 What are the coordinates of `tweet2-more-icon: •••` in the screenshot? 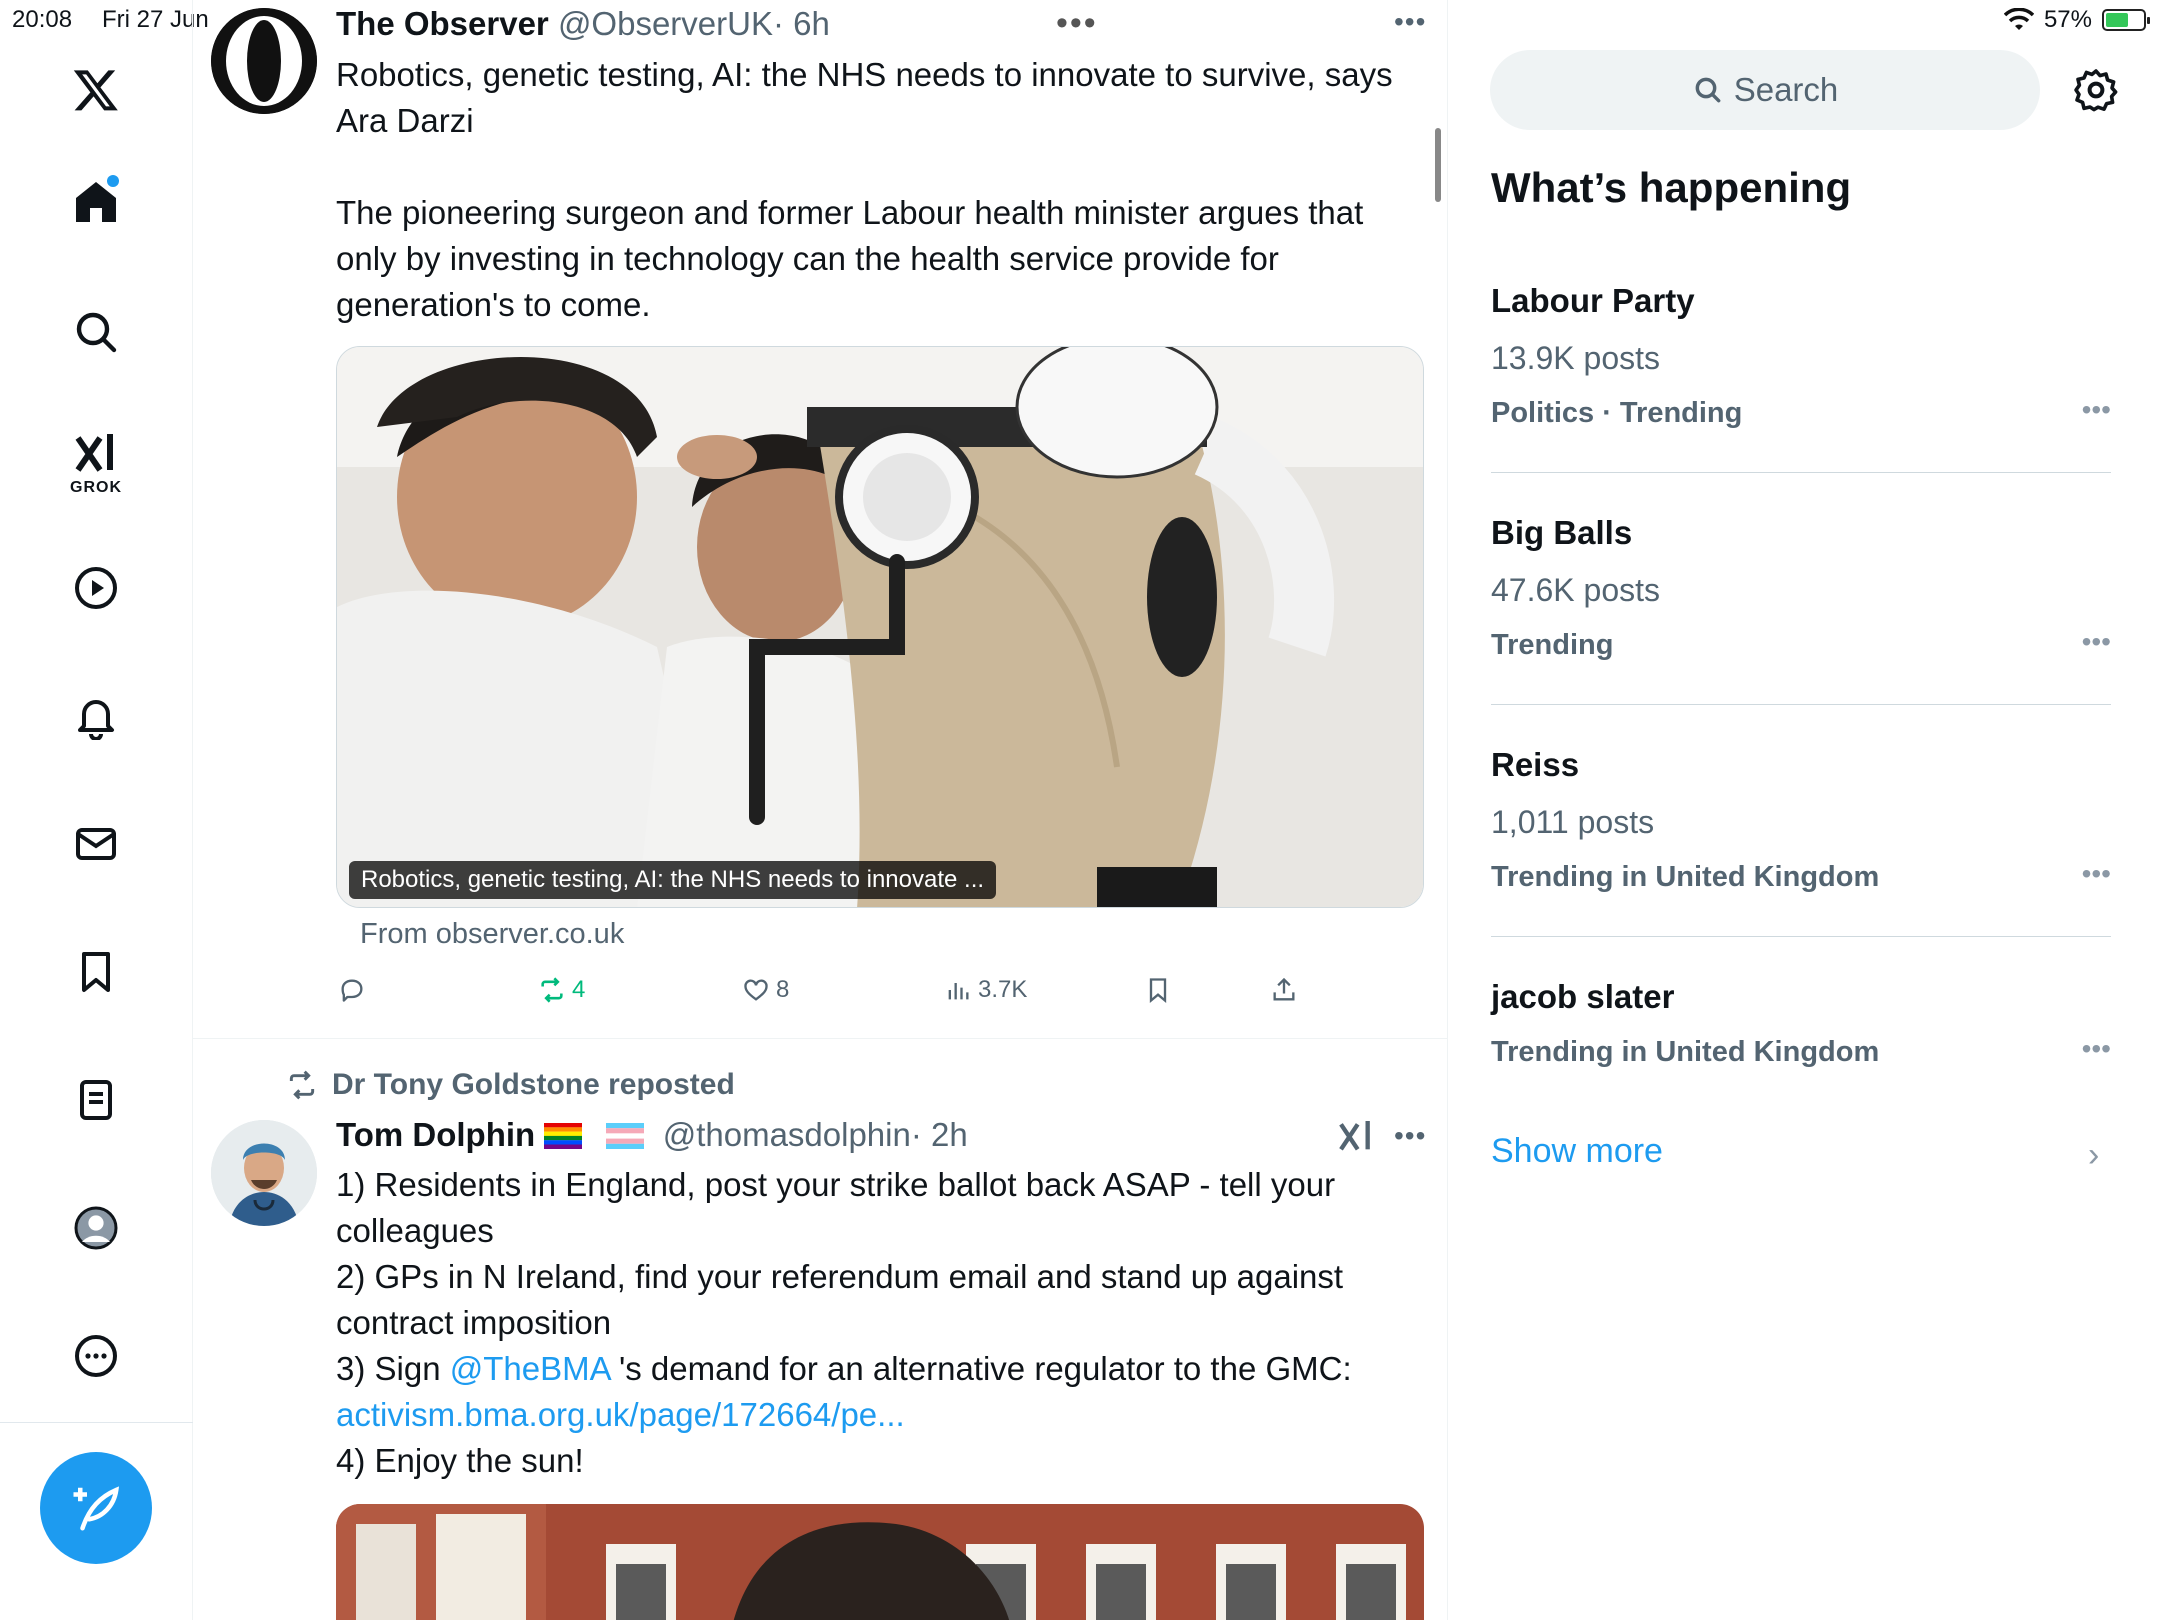 It's located at (1410, 1136).